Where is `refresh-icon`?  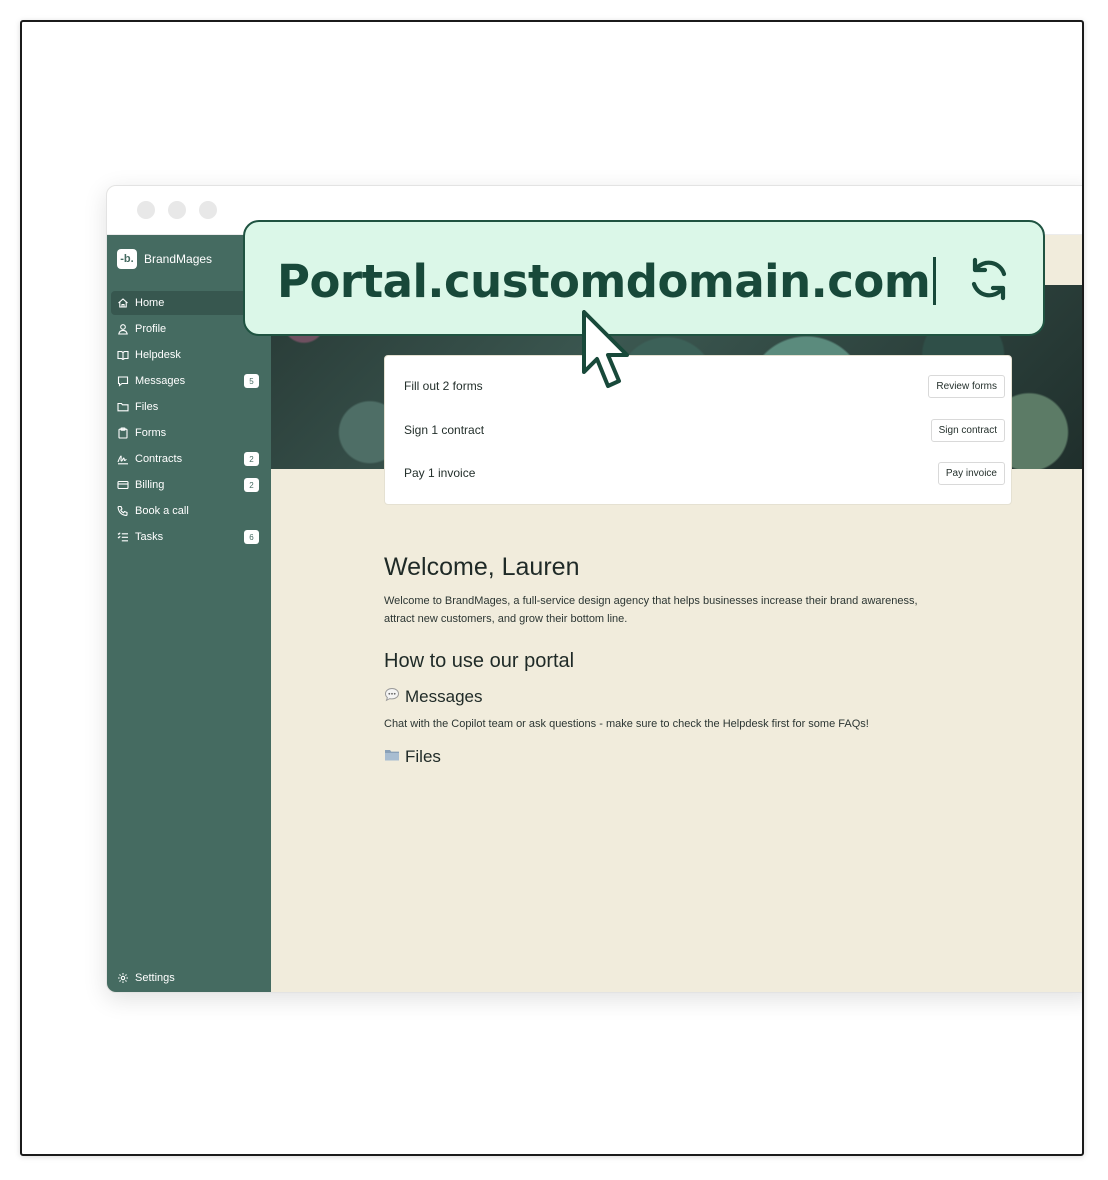 refresh-icon is located at coordinates (989, 279).